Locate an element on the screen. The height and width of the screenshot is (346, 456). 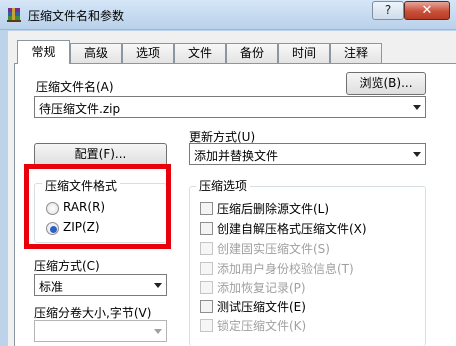
tab-advanced: 高级 is located at coordinates (96, 53).